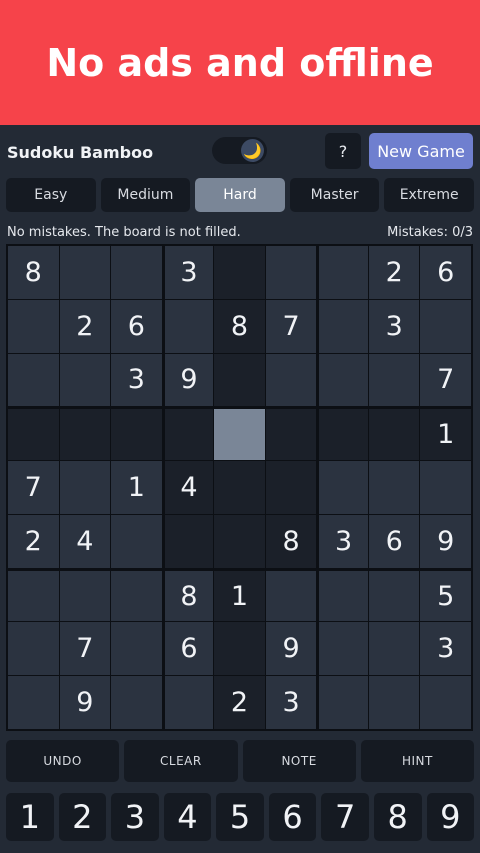 The width and height of the screenshot is (480, 853). Describe the element at coordinates (82, 817) in the screenshot. I see `number-button-2: 2` at that location.